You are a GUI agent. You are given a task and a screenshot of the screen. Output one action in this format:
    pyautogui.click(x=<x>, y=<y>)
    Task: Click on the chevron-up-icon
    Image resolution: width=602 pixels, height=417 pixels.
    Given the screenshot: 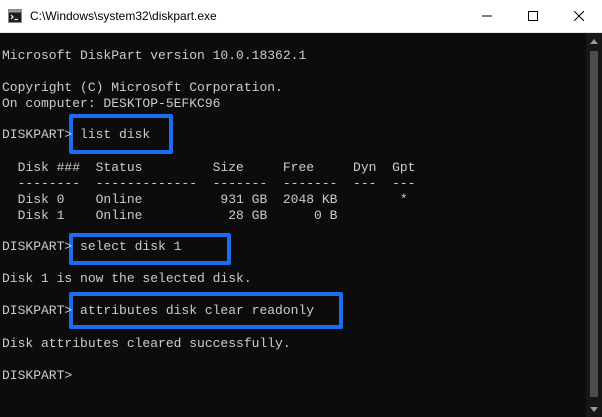 What is the action you would take?
    pyautogui.click(x=594, y=41)
    